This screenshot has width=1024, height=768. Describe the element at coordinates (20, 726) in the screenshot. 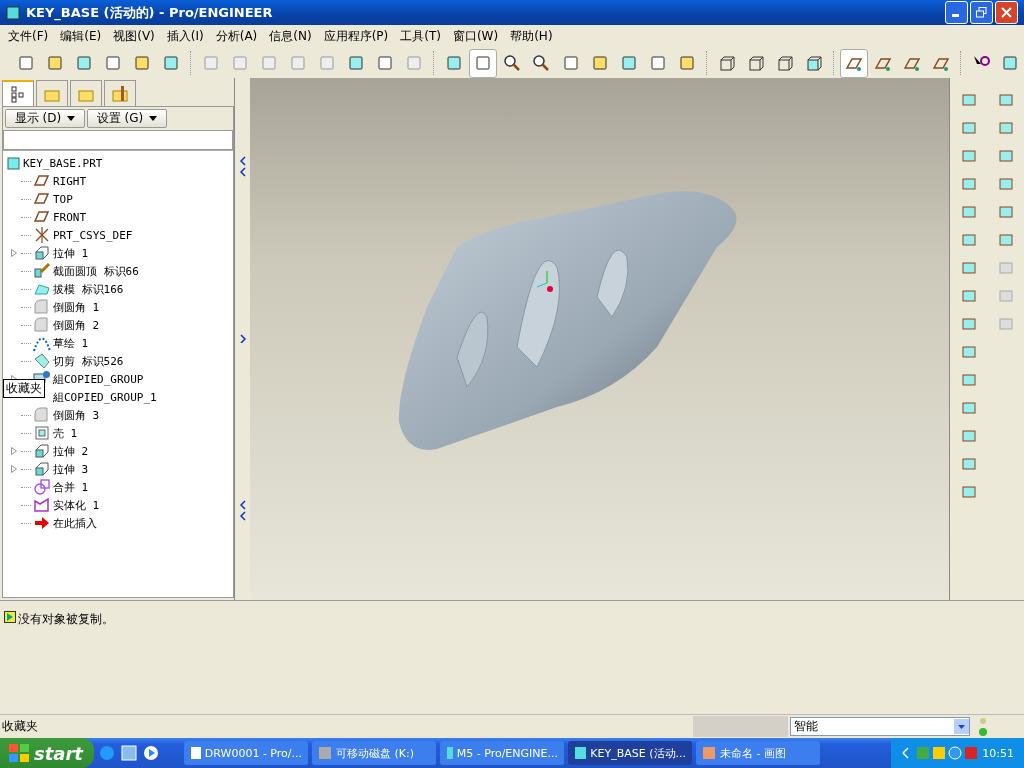

I see `status-label: 收藏夹` at that location.